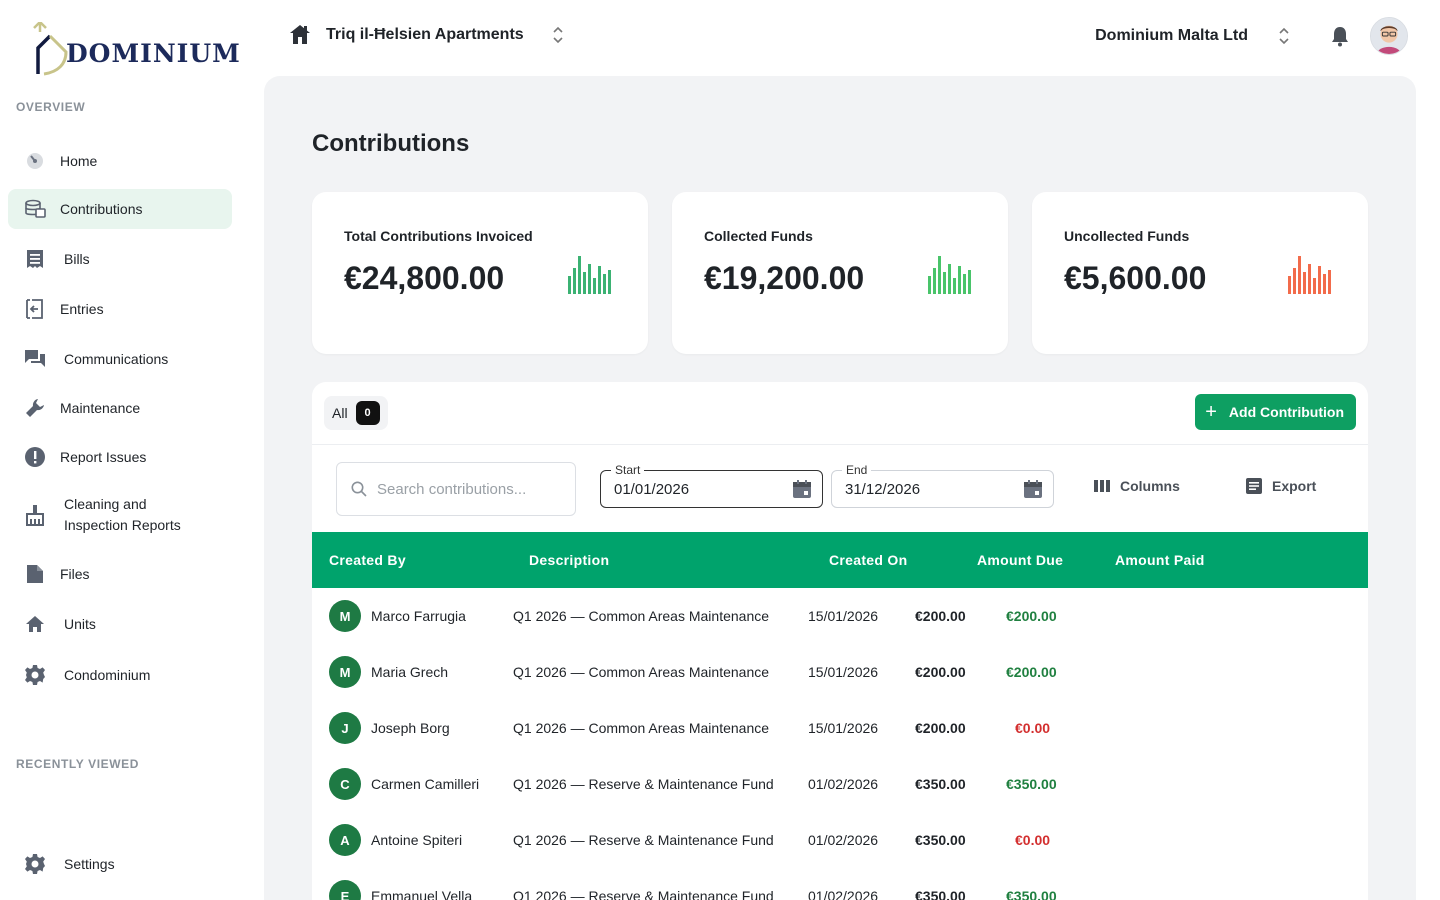 The height and width of the screenshot is (900, 1440). I want to click on sidebar-item-label: Cleaning and Inspection Reports, so click(122, 514).